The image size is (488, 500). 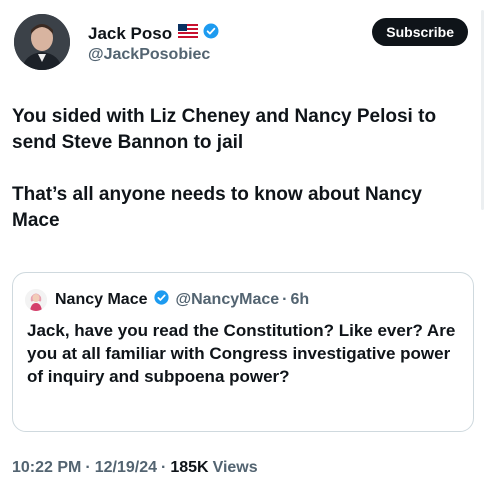 What do you see at coordinates (36, 300) in the screenshot?
I see `quoted-author-avatar` at bounding box center [36, 300].